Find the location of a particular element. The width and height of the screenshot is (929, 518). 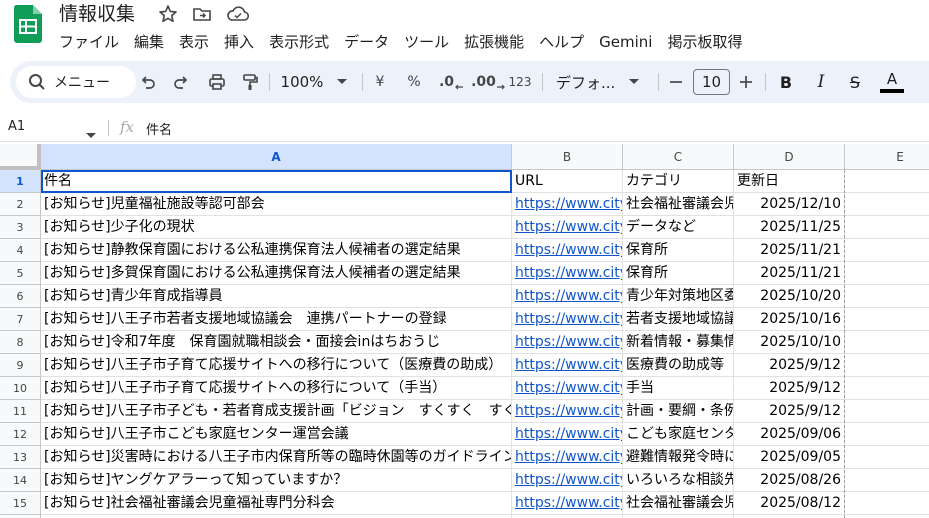

menu-insert: 挿入 is located at coordinates (239, 42).